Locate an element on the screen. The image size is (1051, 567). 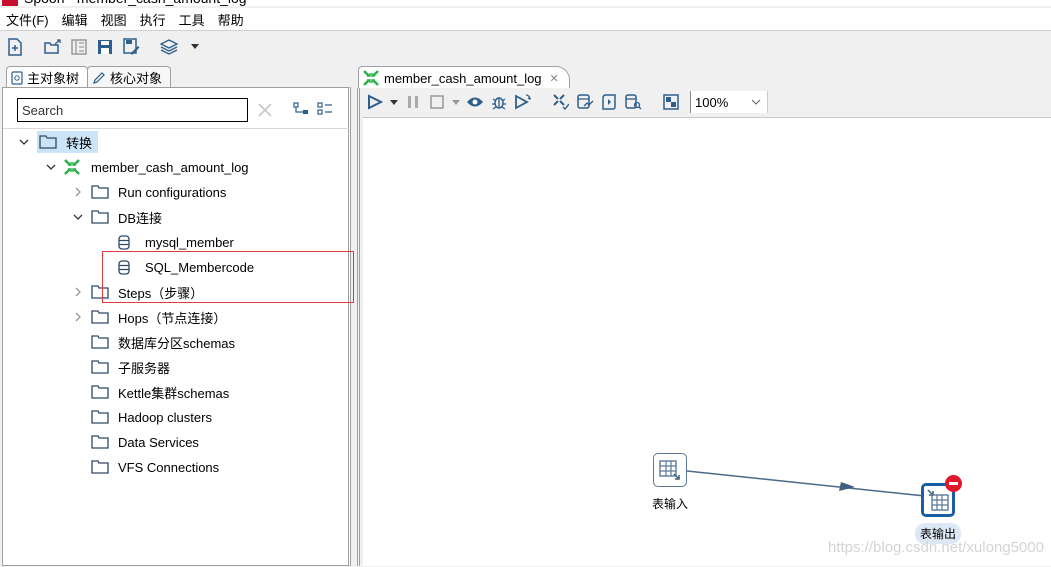
step-table-output: 表输出 is located at coordinates (938, 509).